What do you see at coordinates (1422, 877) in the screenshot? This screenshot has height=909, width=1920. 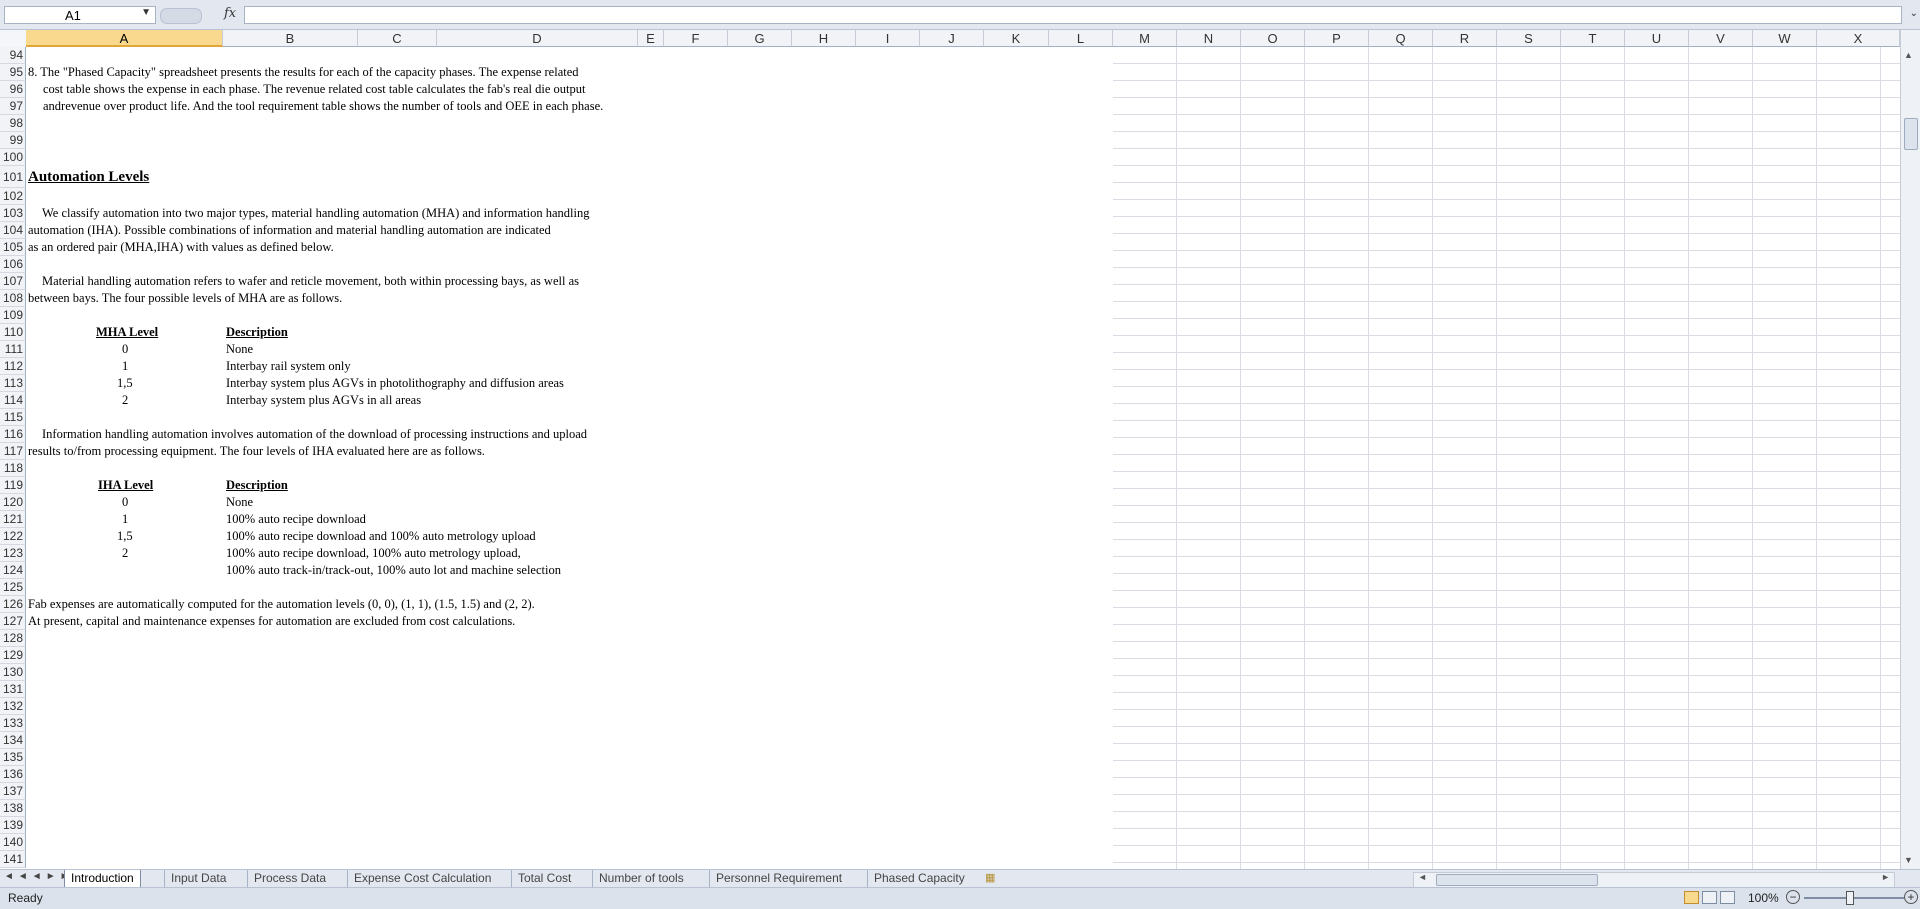 I see `scroll-left-icon: ◄` at bounding box center [1422, 877].